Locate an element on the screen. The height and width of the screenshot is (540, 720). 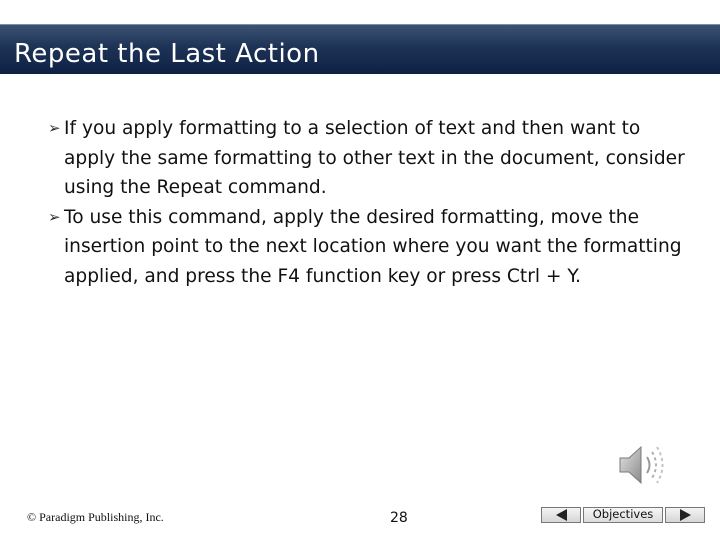
objectives-button: Objectives is located at coordinates (623, 515).